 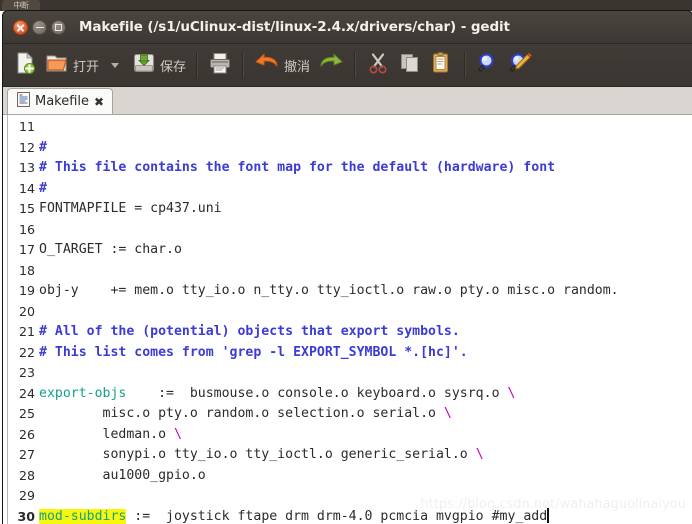 What do you see at coordinates (347, 476) in the screenshot?
I see `code-line: 28 au1000_gpio.o` at bounding box center [347, 476].